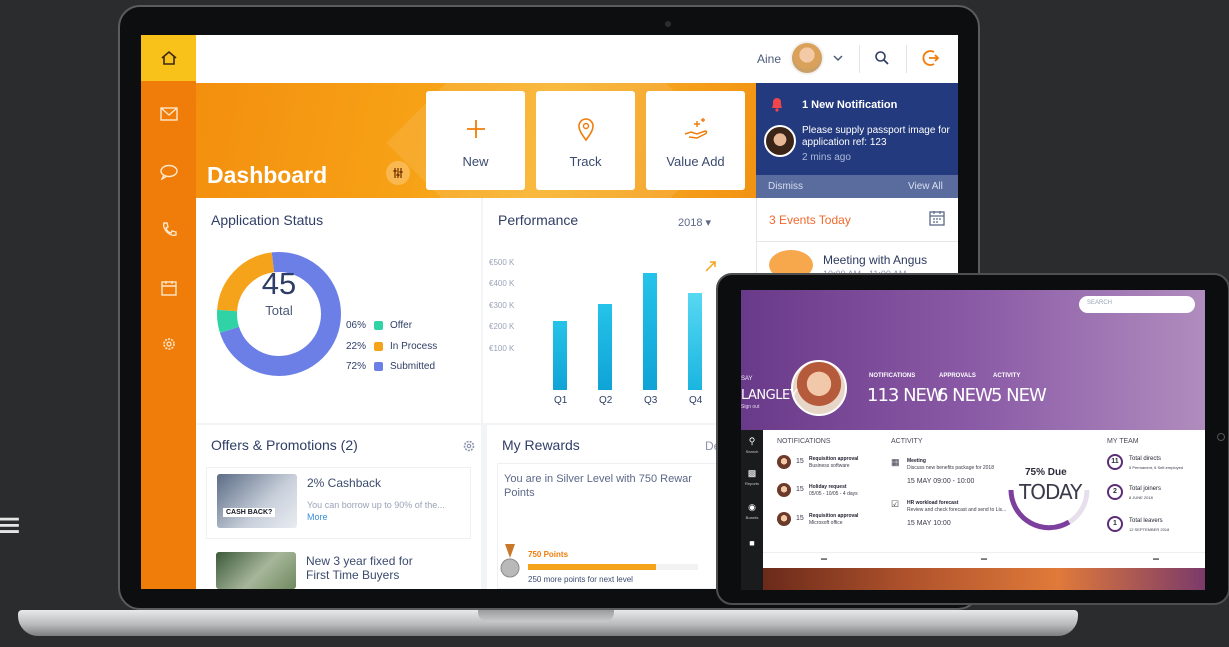 The image size is (1229, 647). What do you see at coordinates (267, 175) in the screenshot?
I see `page-title: Dashboard` at bounding box center [267, 175].